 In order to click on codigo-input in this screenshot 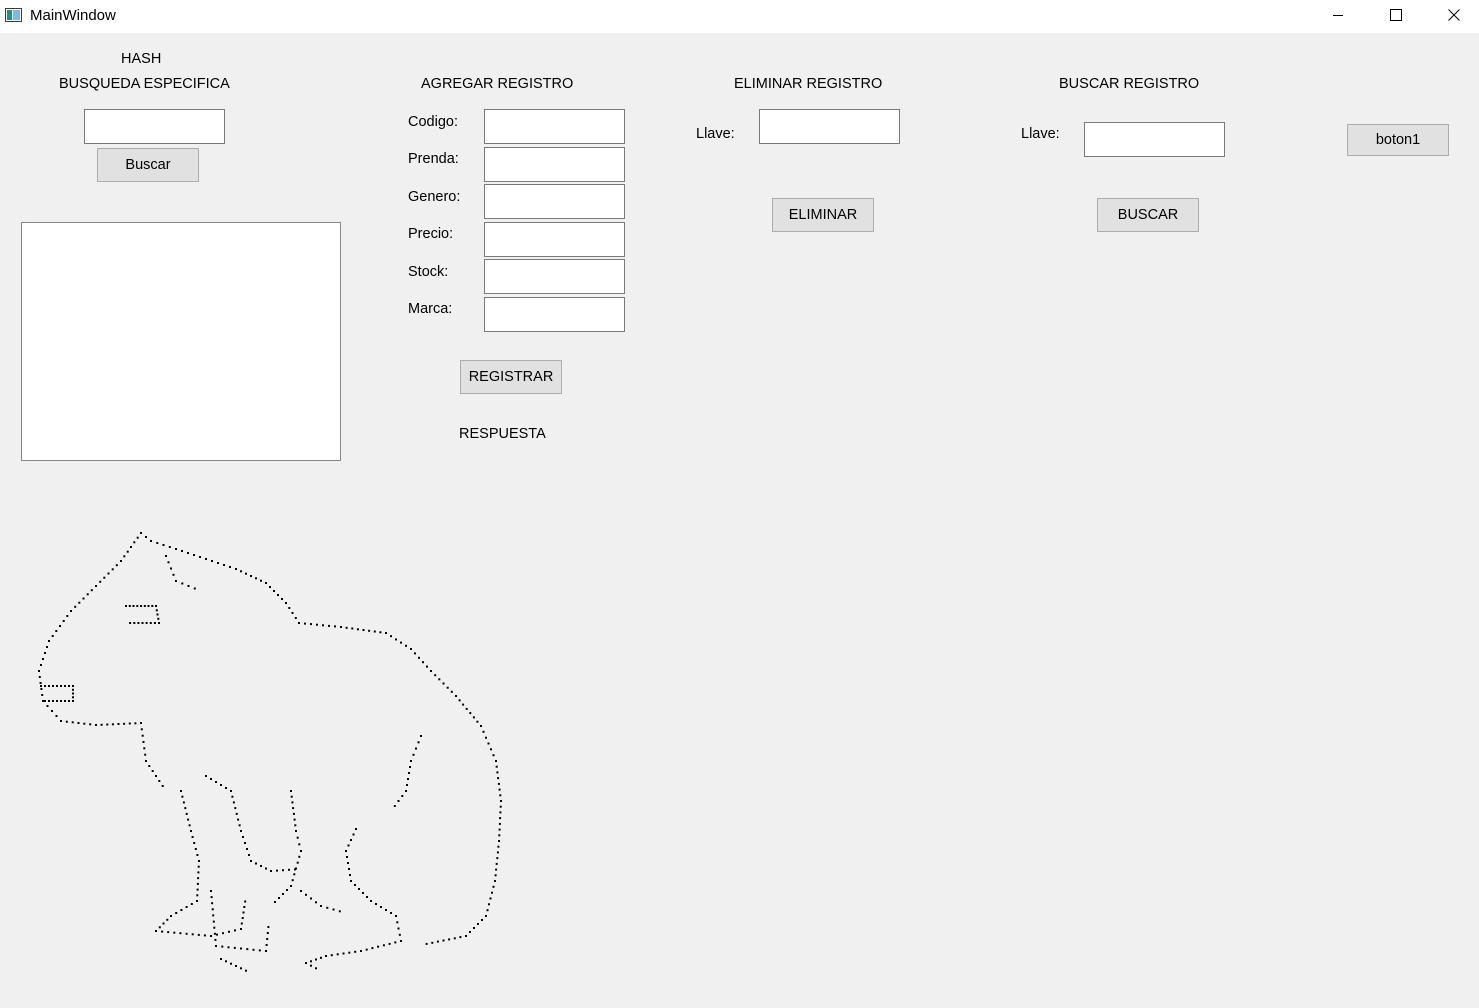, I will do `click(554, 126)`.